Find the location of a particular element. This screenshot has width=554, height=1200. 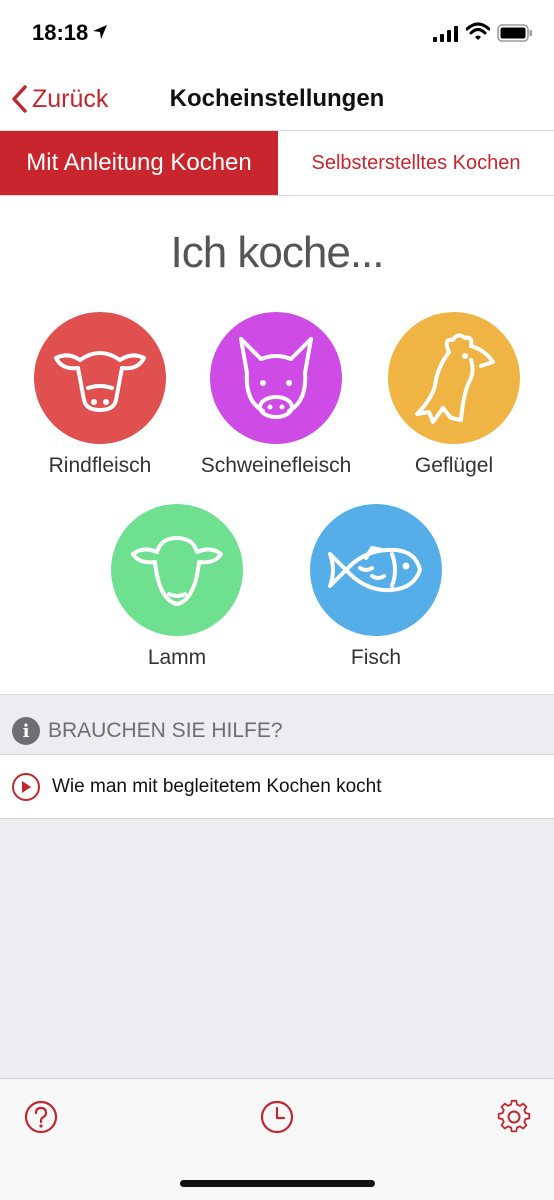

back-button: Zurück is located at coordinates (59, 99).